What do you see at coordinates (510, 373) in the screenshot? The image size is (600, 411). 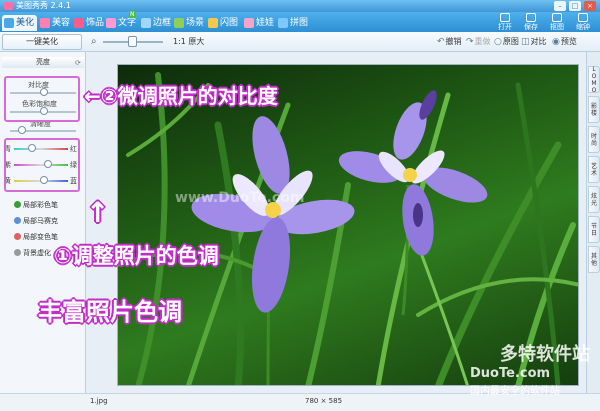 I see `site-url-watermark: DuoTe.com` at bounding box center [510, 373].